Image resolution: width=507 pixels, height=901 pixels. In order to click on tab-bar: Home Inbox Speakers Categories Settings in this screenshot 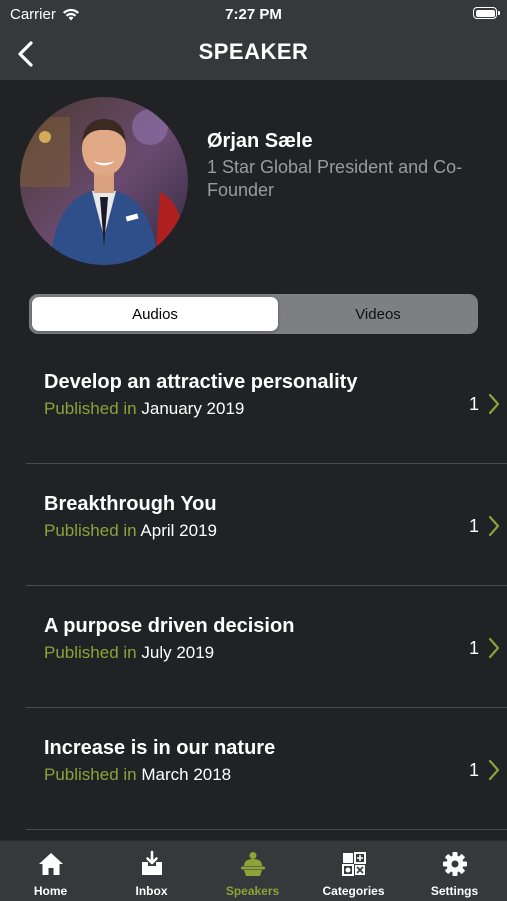, I will do `click(253, 870)`.